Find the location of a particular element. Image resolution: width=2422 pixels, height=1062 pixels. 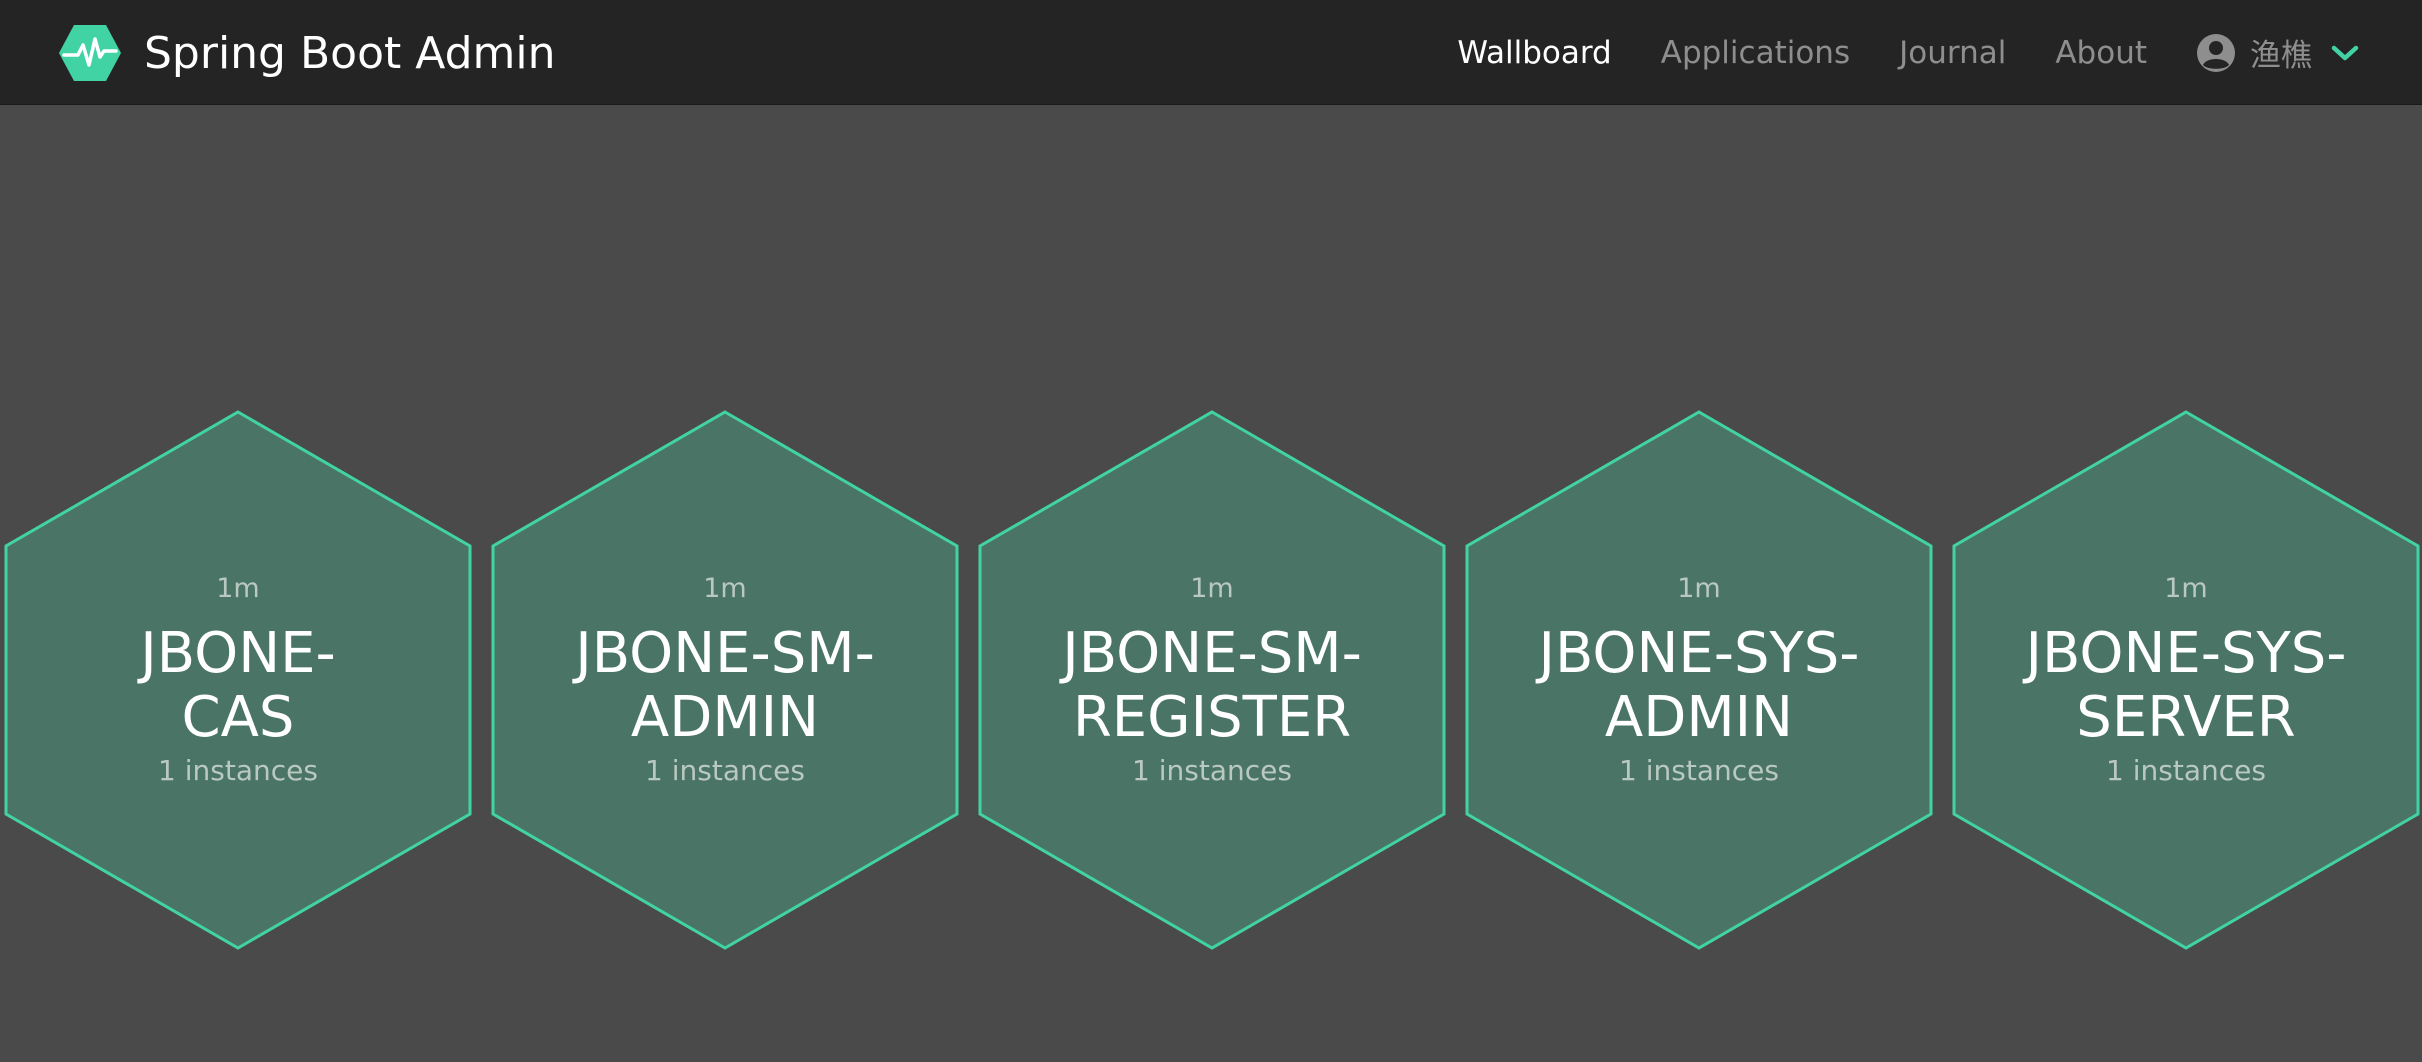

application-name: JBONE-SYS-SERVER is located at coordinates (2186, 685).